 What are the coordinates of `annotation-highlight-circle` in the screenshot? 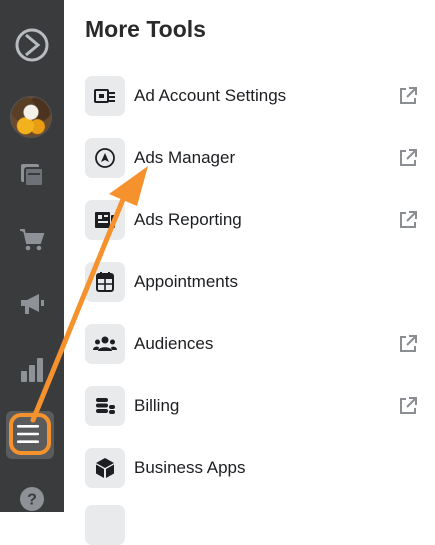 It's located at (30, 434).